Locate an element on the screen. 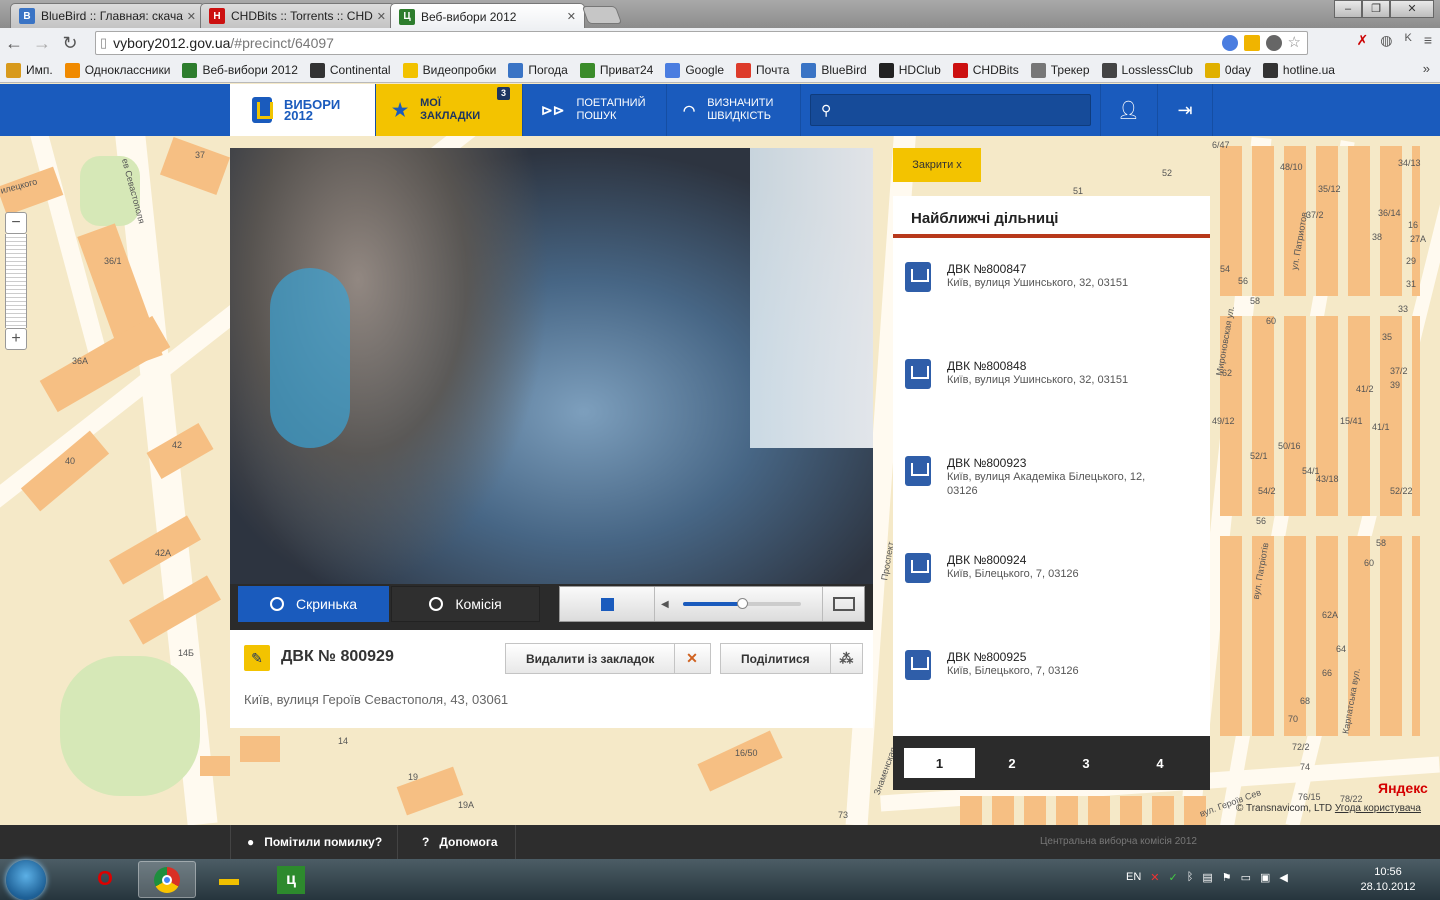  bookmark-item: Continental is located at coordinates (350, 70).